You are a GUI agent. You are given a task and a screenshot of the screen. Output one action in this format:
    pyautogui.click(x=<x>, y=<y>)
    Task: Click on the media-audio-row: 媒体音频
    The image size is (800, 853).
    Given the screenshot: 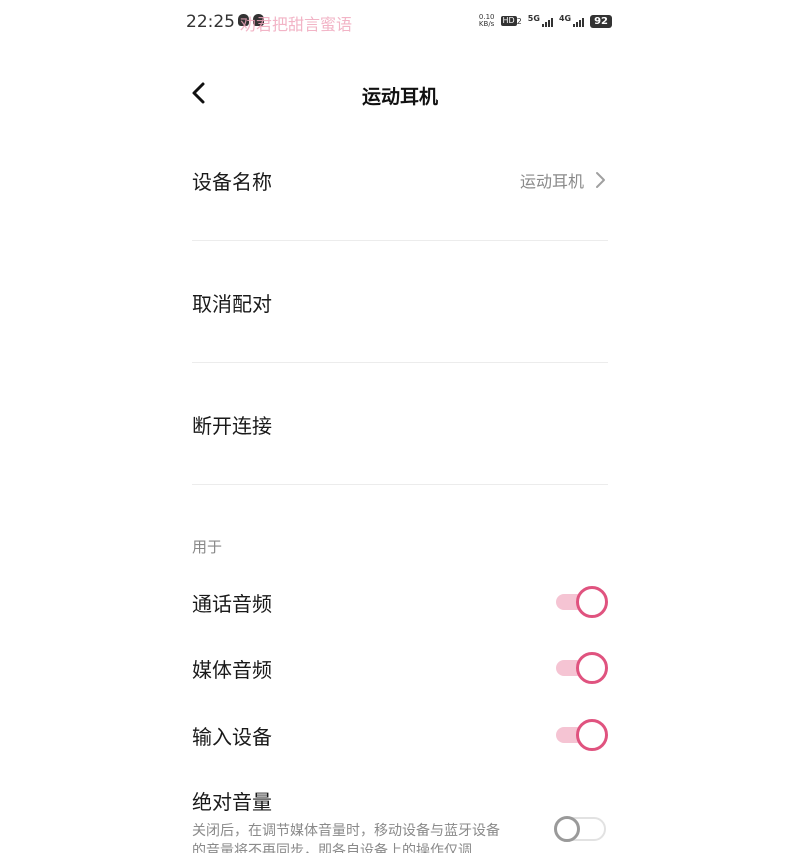 What is the action you would take?
    pyautogui.click(x=400, y=668)
    